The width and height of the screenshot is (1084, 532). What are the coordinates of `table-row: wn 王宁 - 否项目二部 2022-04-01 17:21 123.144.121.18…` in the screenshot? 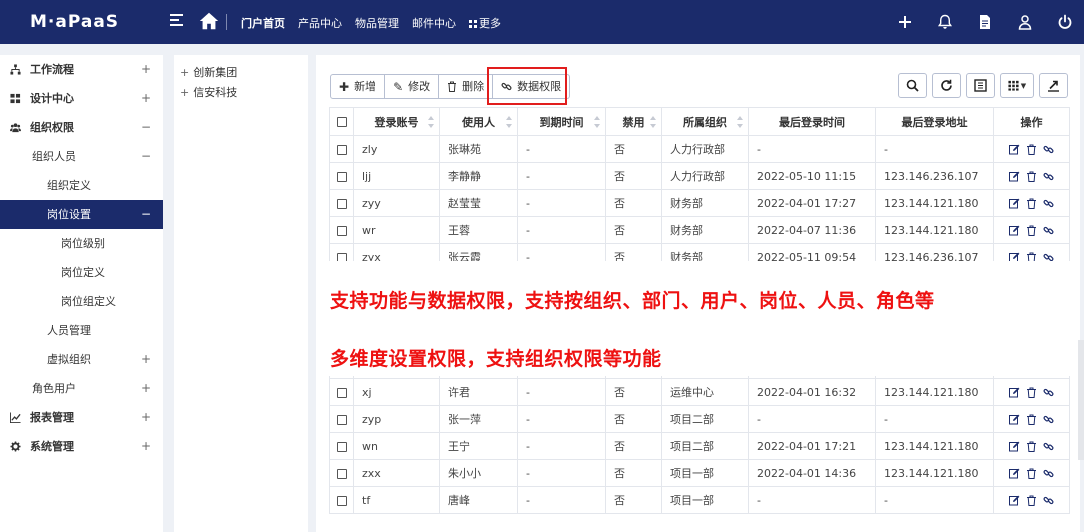 It's located at (699, 446).